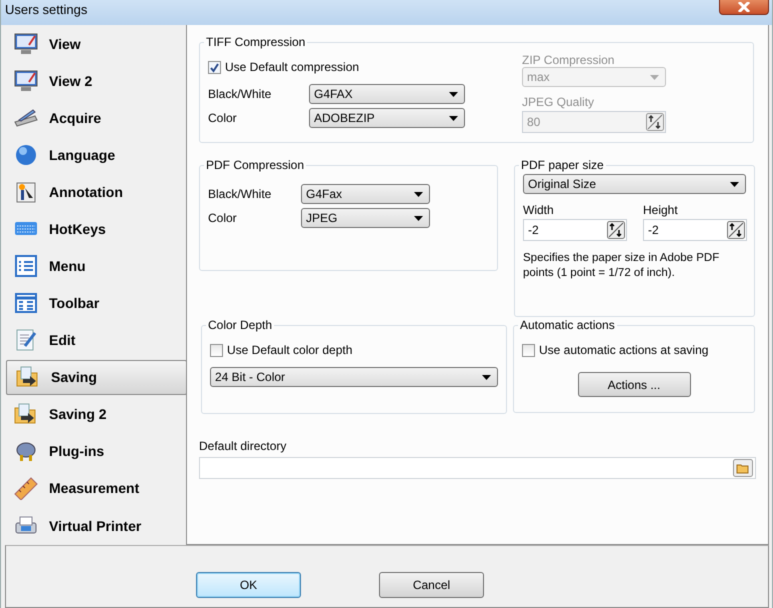  I want to click on cancel-button: Cancel, so click(431, 585).